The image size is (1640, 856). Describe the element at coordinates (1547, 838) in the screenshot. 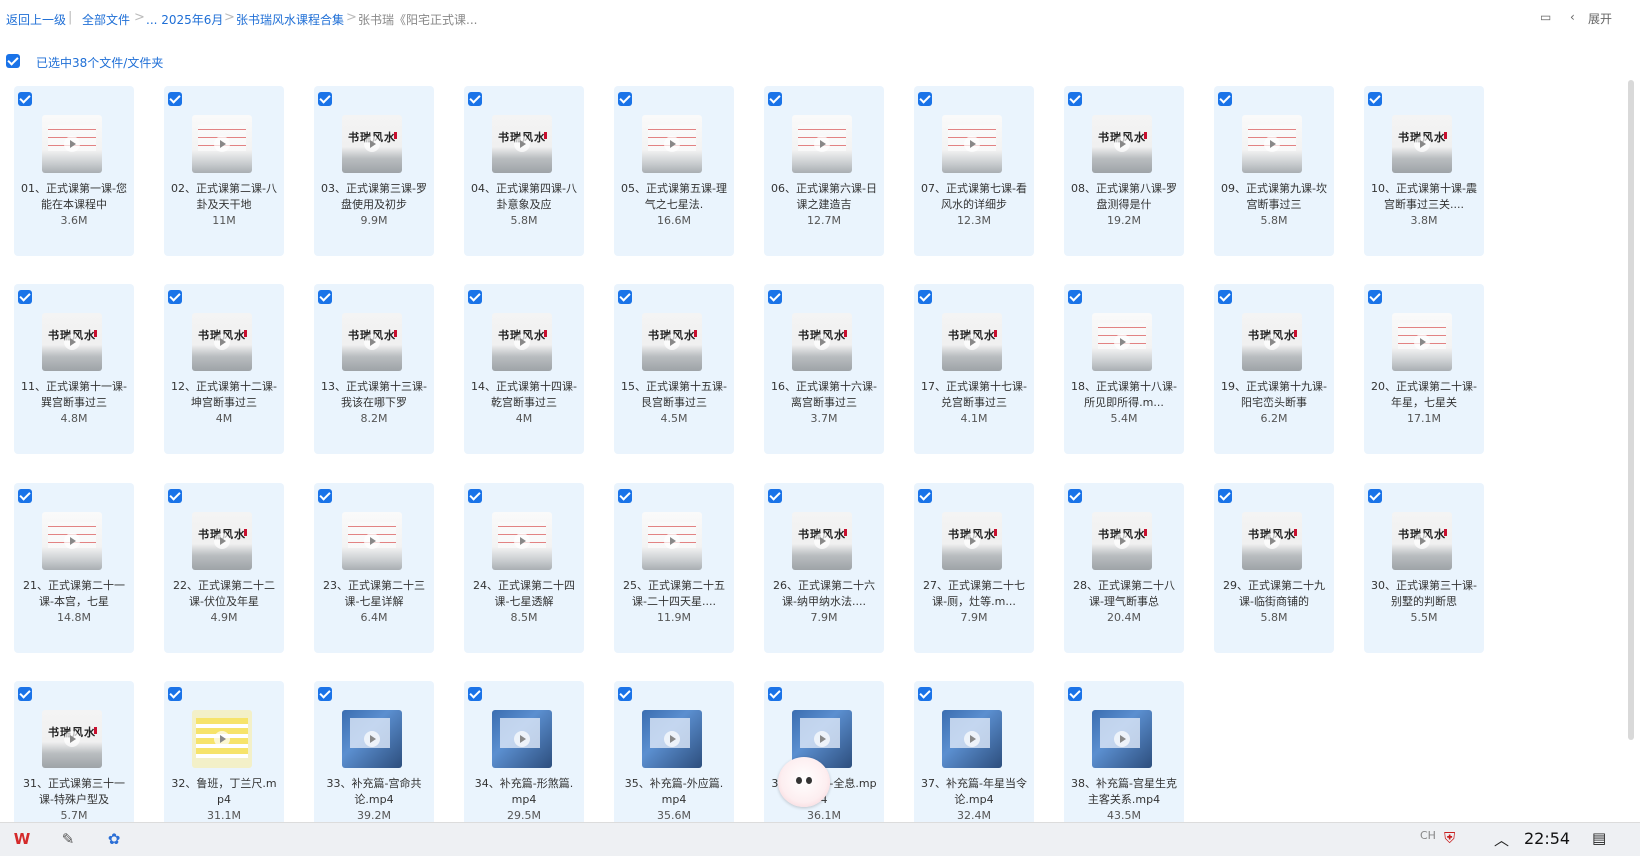

I see `clock: 22:54` at that location.